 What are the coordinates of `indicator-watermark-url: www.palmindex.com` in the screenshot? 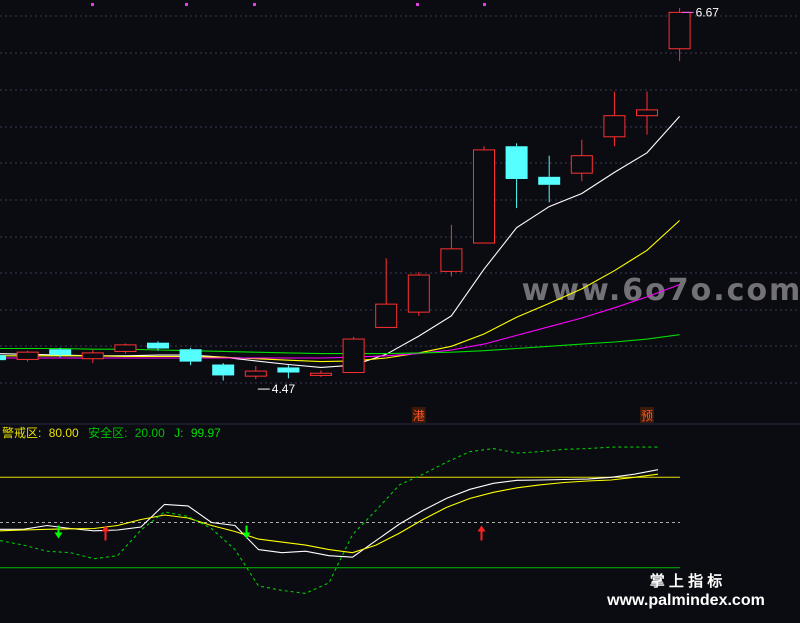 It's located at (685, 600).